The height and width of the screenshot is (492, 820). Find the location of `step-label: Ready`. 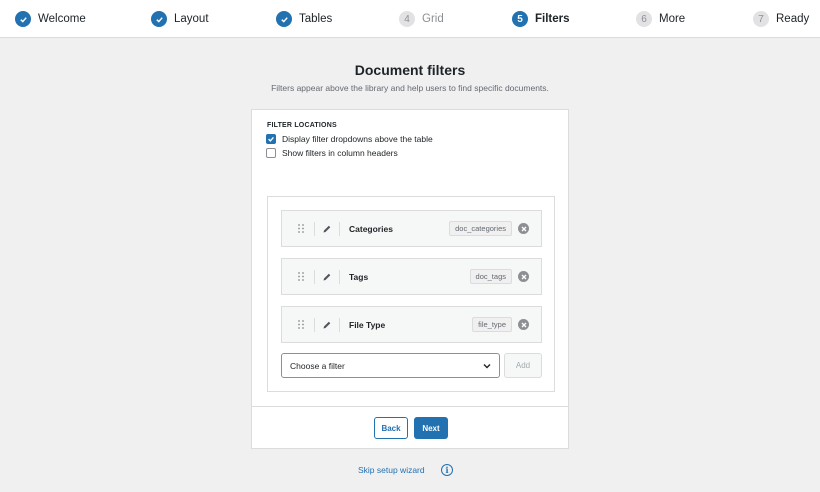

step-label: Ready is located at coordinates (793, 19).